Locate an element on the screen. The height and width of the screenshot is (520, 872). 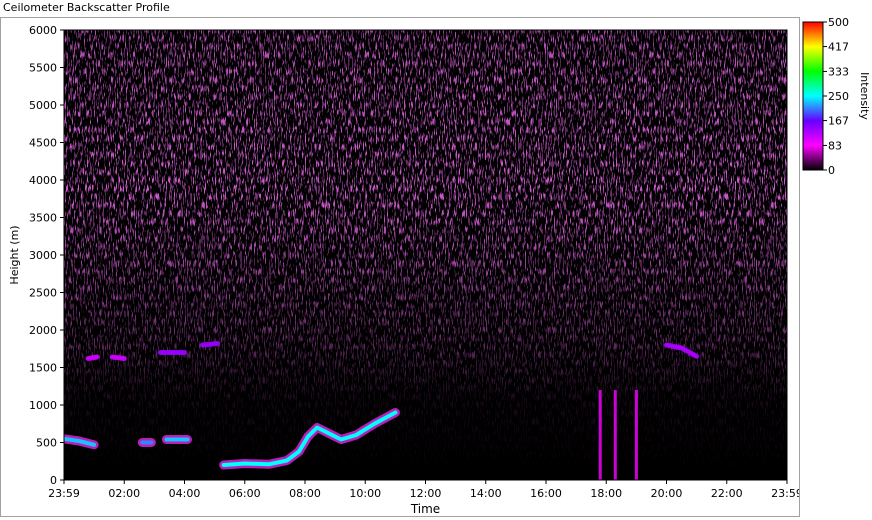
x-tick-label: 18:00 is located at coordinates (606, 493).